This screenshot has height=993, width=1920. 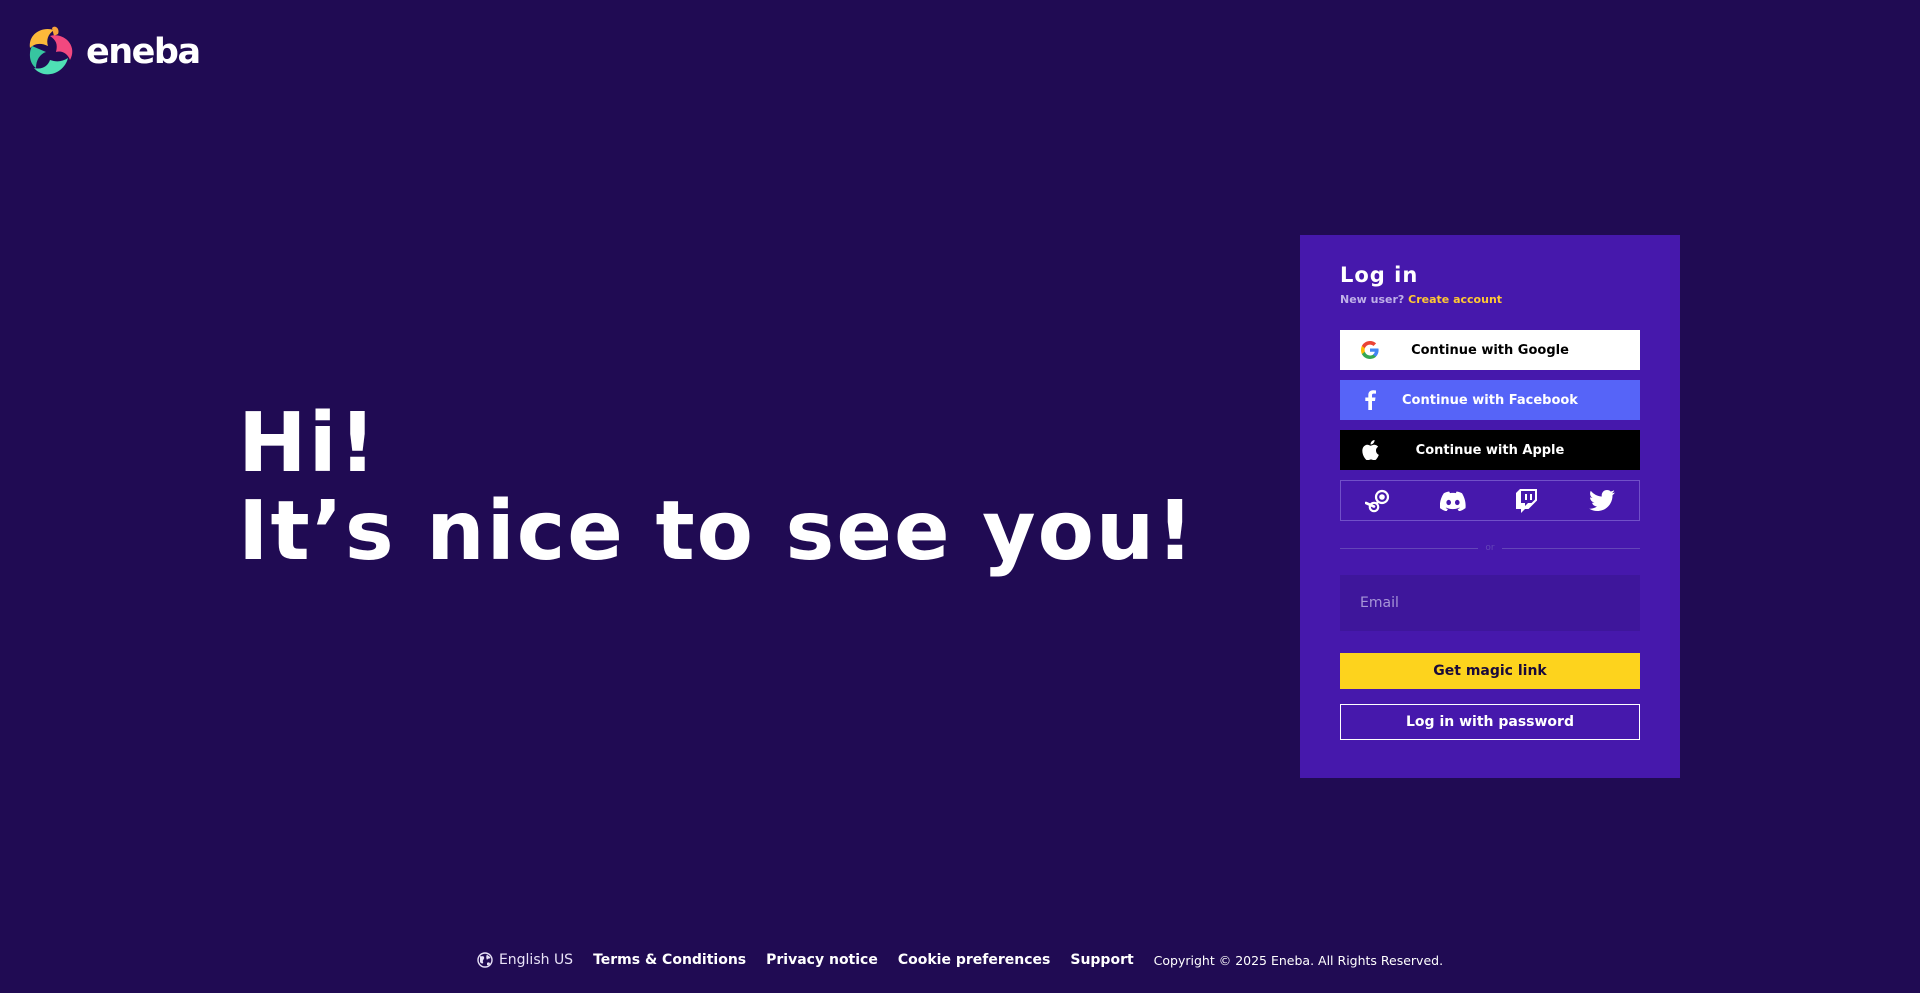 I want to click on hero-line-1: Hi!, so click(x=308, y=443).